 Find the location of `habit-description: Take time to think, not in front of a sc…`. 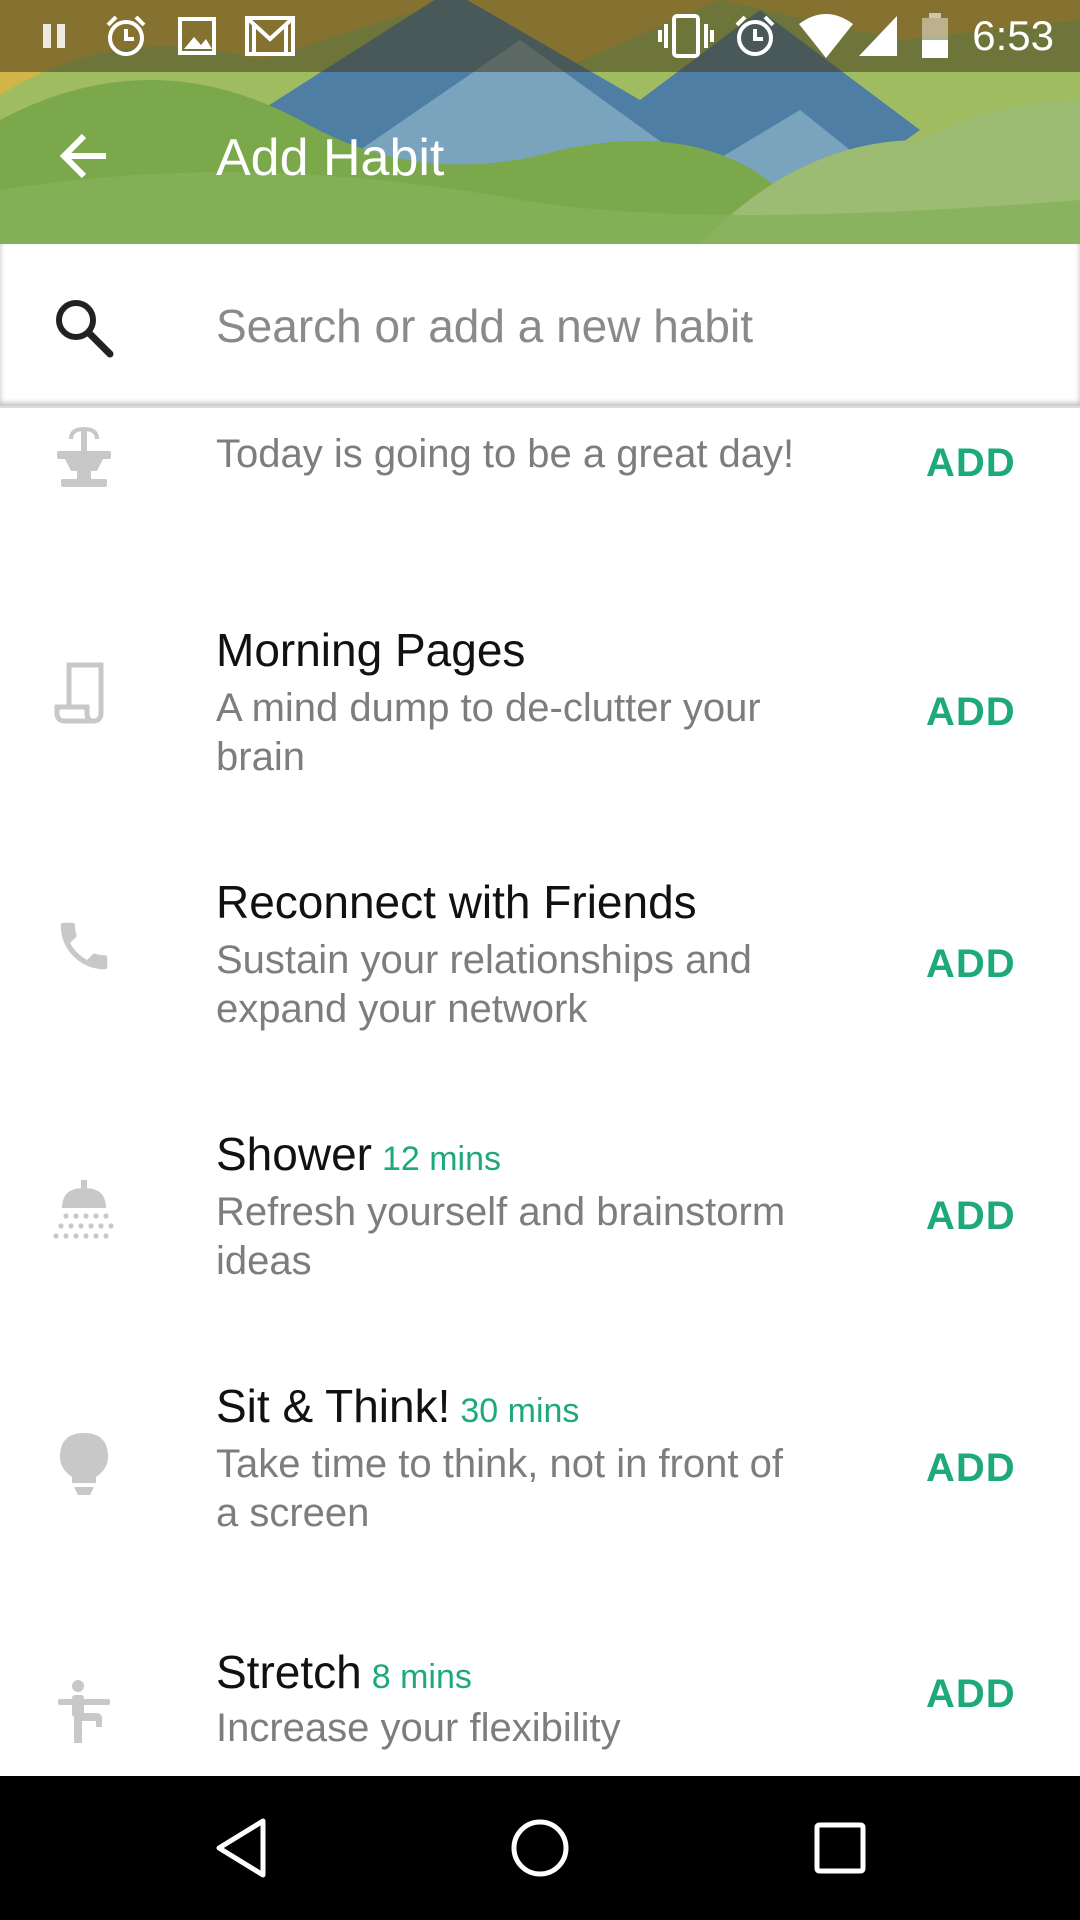

habit-description: Take time to think, not in front of a sc… is located at coordinates (499, 1488).